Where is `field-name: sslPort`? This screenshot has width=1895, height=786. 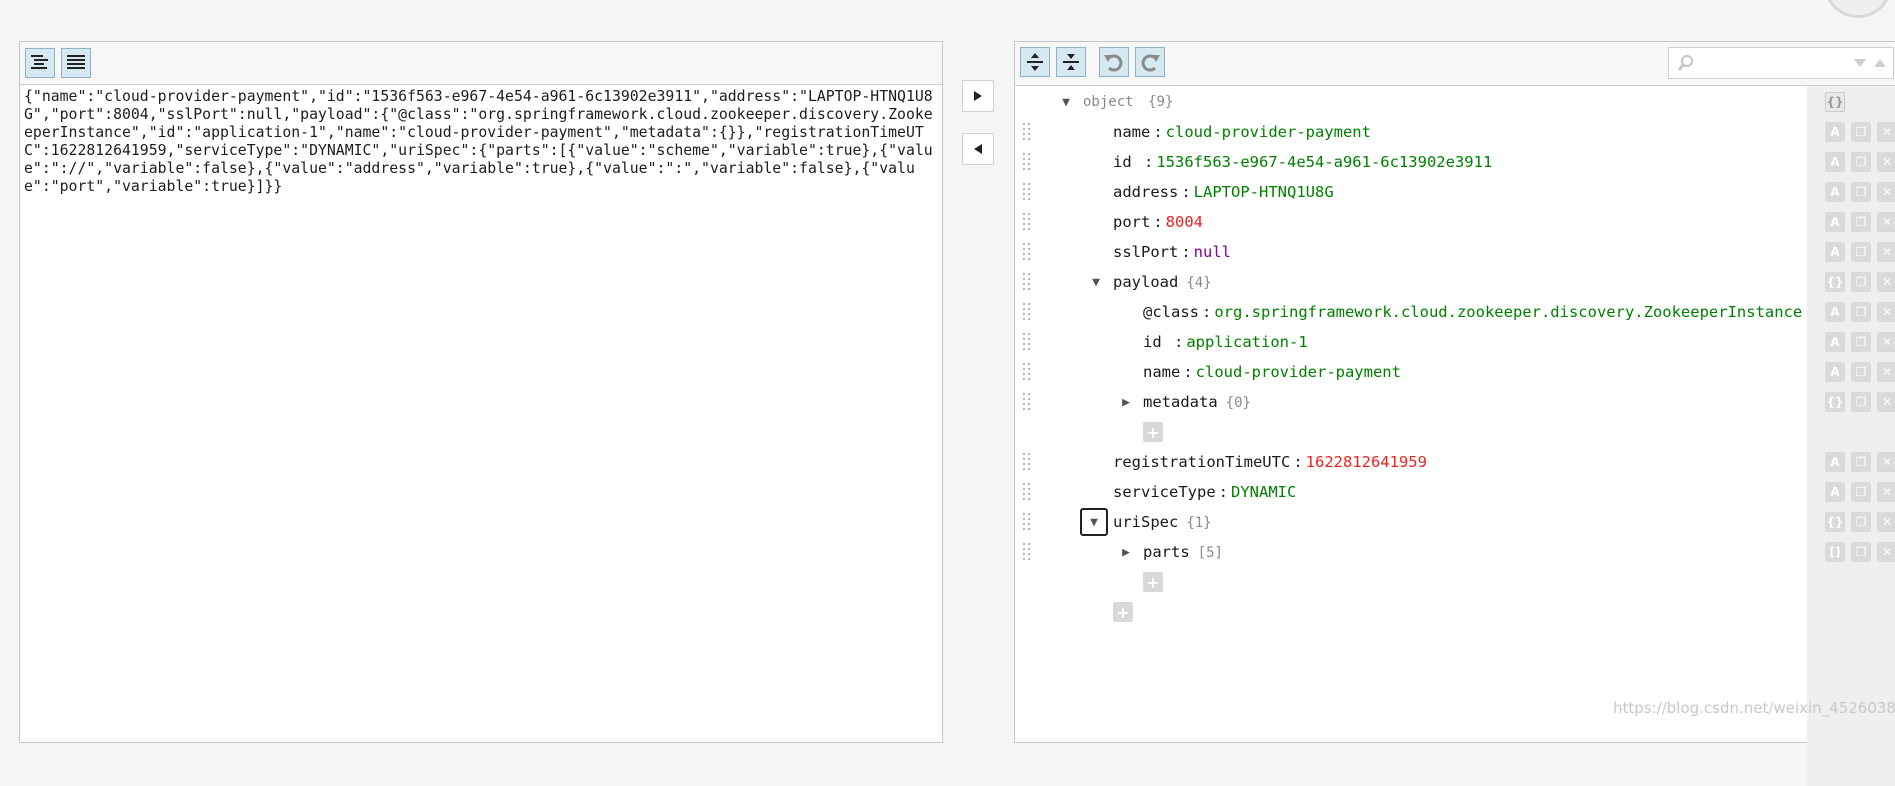
field-name: sslPort is located at coordinates (1145, 252).